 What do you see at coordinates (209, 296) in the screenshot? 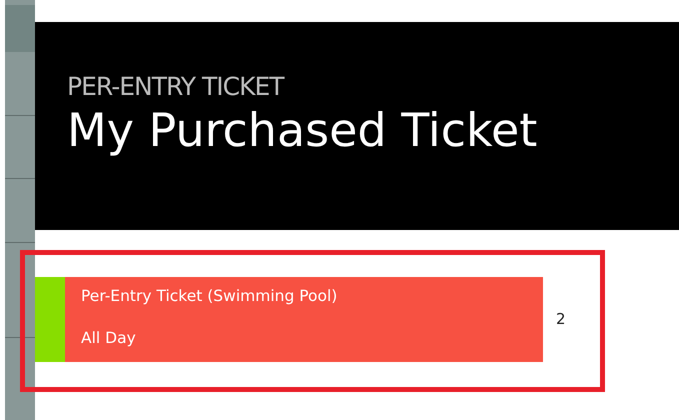
I see `ticket-name: Per-Entry Ticket (Swimming Pool)` at bounding box center [209, 296].